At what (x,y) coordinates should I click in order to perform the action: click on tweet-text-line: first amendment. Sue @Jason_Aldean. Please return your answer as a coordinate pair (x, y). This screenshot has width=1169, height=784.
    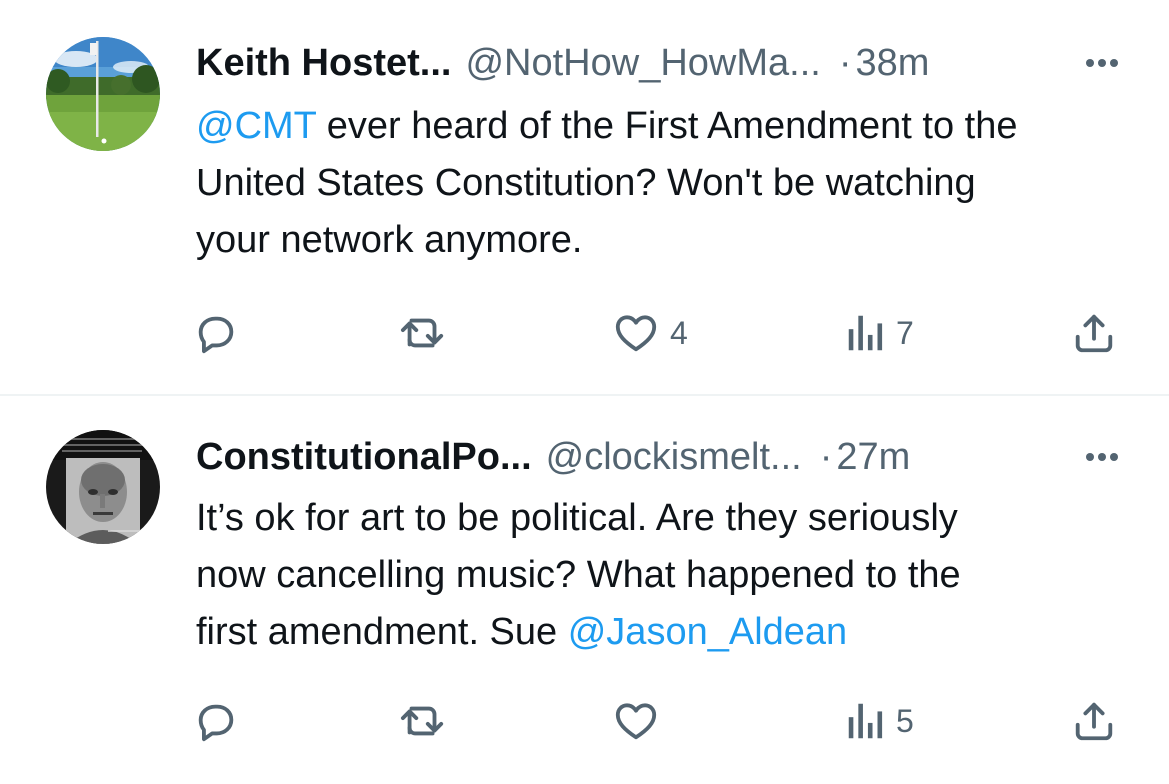
    Looking at the image, I should click on (666, 632).